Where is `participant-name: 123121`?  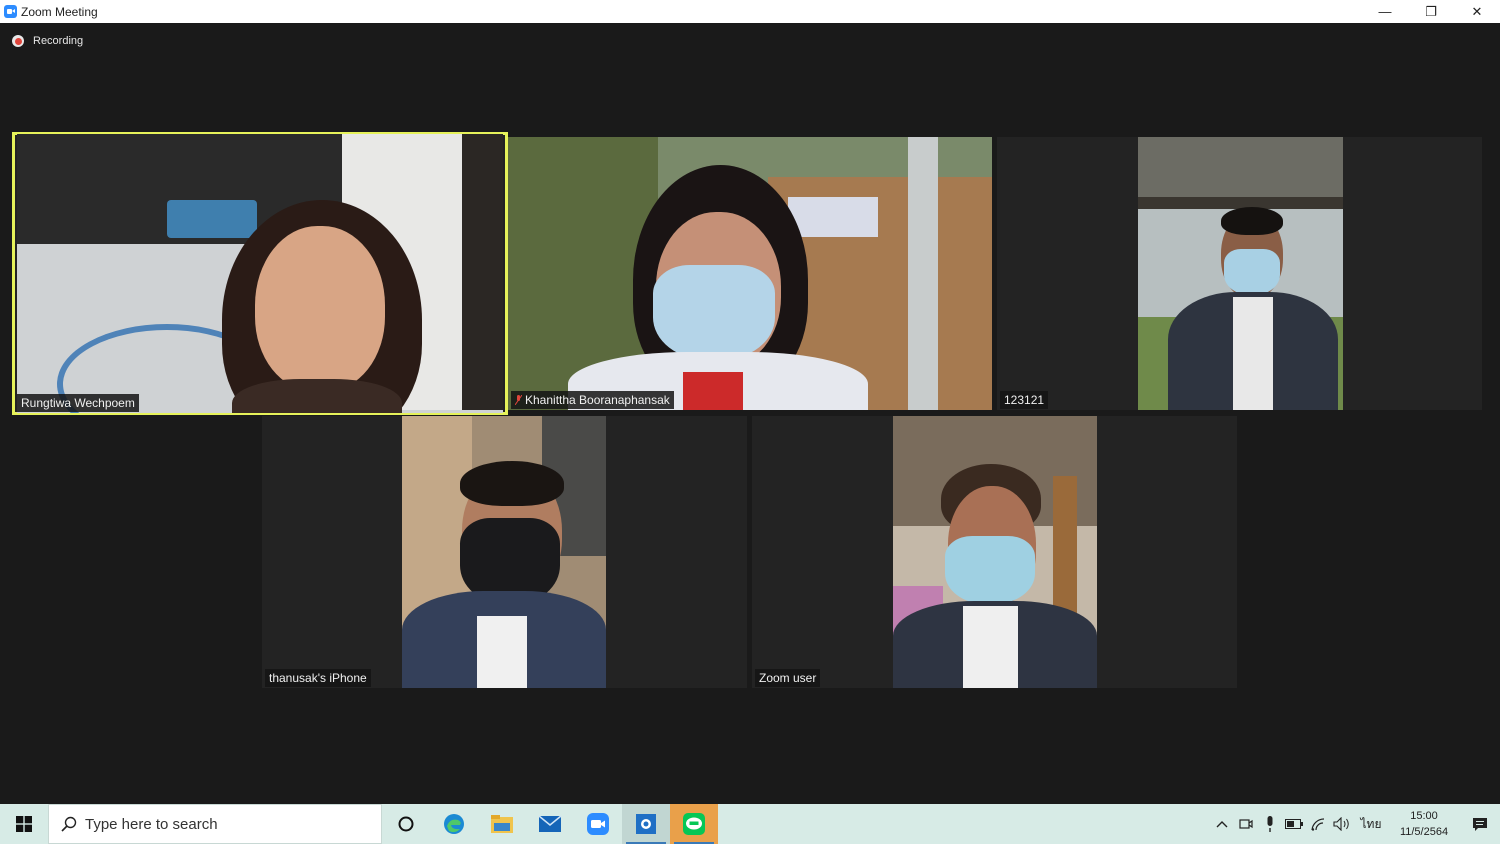 participant-name: 123121 is located at coordinates (1024, 400).